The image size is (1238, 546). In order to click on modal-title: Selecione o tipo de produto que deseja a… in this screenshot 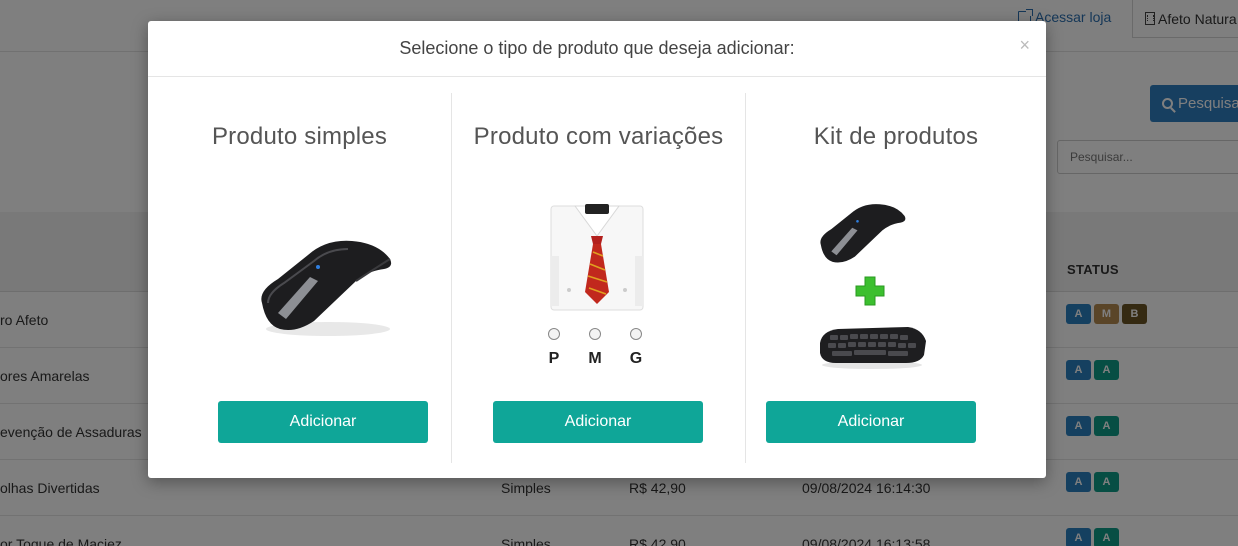, I will do `click(597, 48)`.